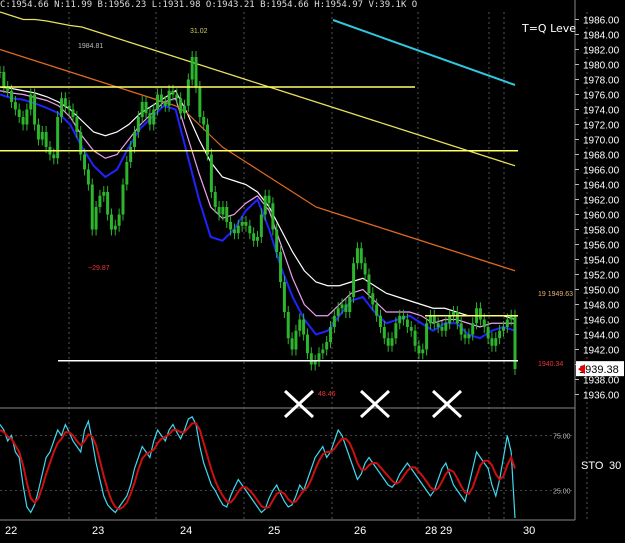 Image resolution: width=625 pixels, height=543 pixels. What do you see at coordinates (601, 351) in the screenshot?
I see `price-tick-label: 1942.00` at bounding box center [601, 351].